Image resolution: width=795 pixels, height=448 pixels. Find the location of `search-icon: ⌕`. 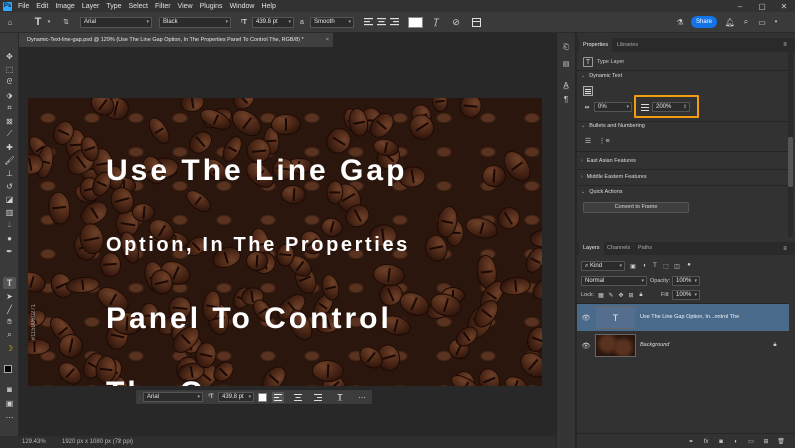

search-icon: ⌕ is located at coordinates (746, 22).